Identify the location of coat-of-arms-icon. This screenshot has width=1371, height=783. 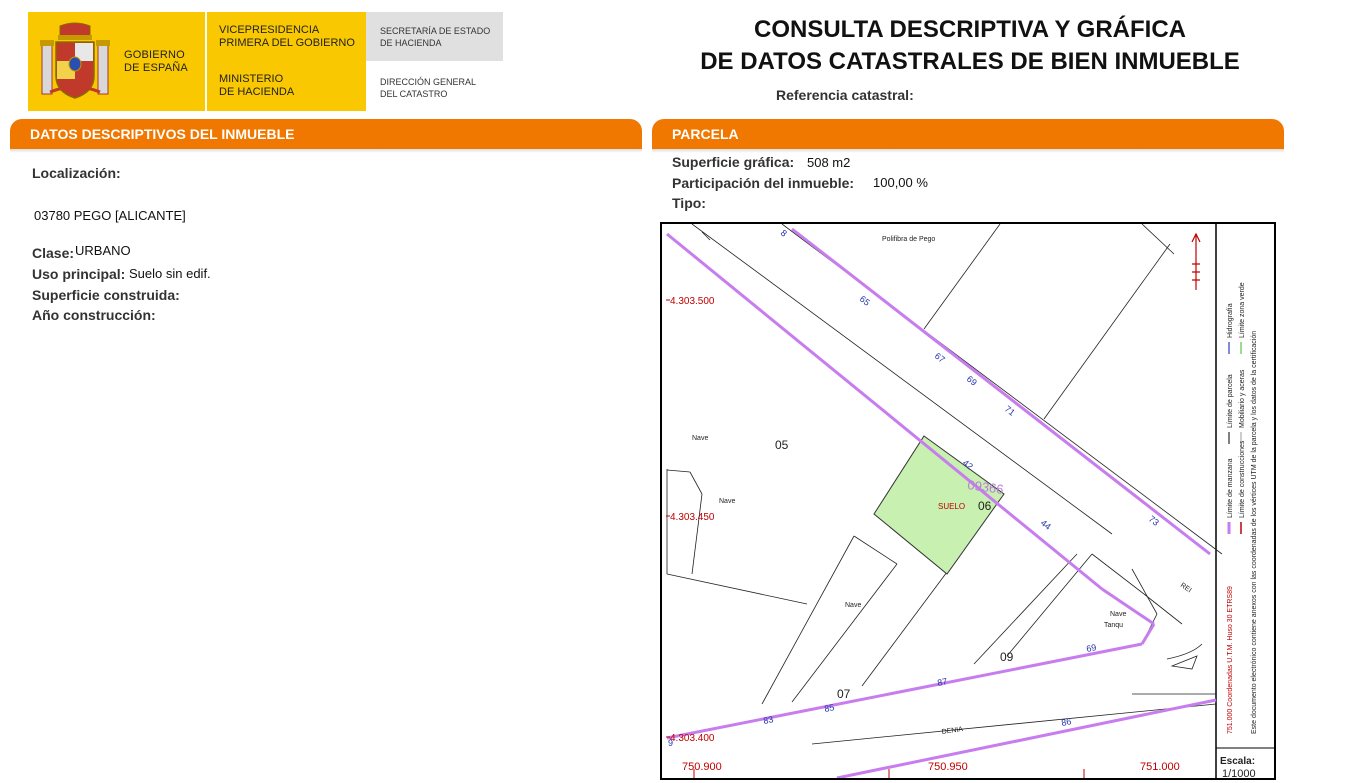
(75, 60).